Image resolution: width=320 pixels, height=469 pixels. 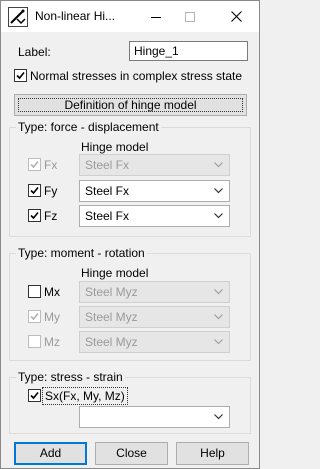 I want to click on add-button: Add, so click(x=50, y=453).